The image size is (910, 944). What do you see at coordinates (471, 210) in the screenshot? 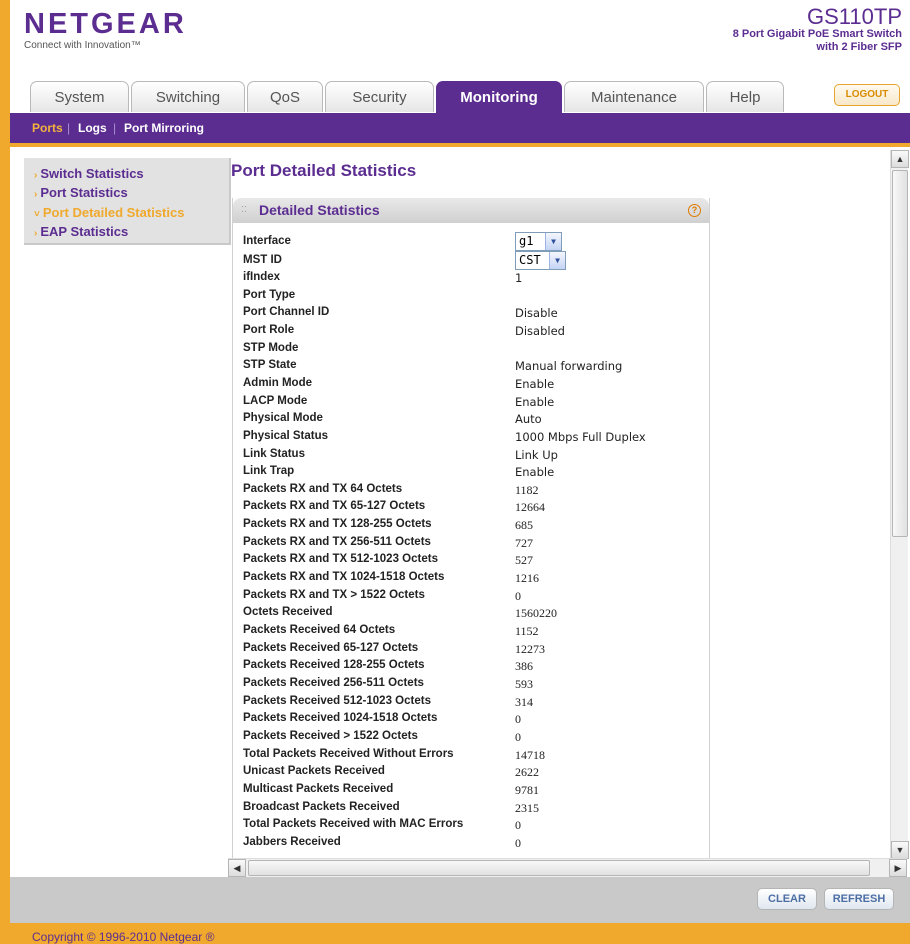
I see `panel-header: :: Detailed Statistics ?` at bounding box center [471, 210].